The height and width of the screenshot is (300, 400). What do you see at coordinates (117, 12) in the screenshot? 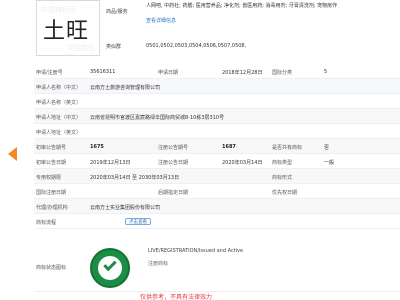
I see `goods-label: 商品/服务` at bounding box center [117, 12].